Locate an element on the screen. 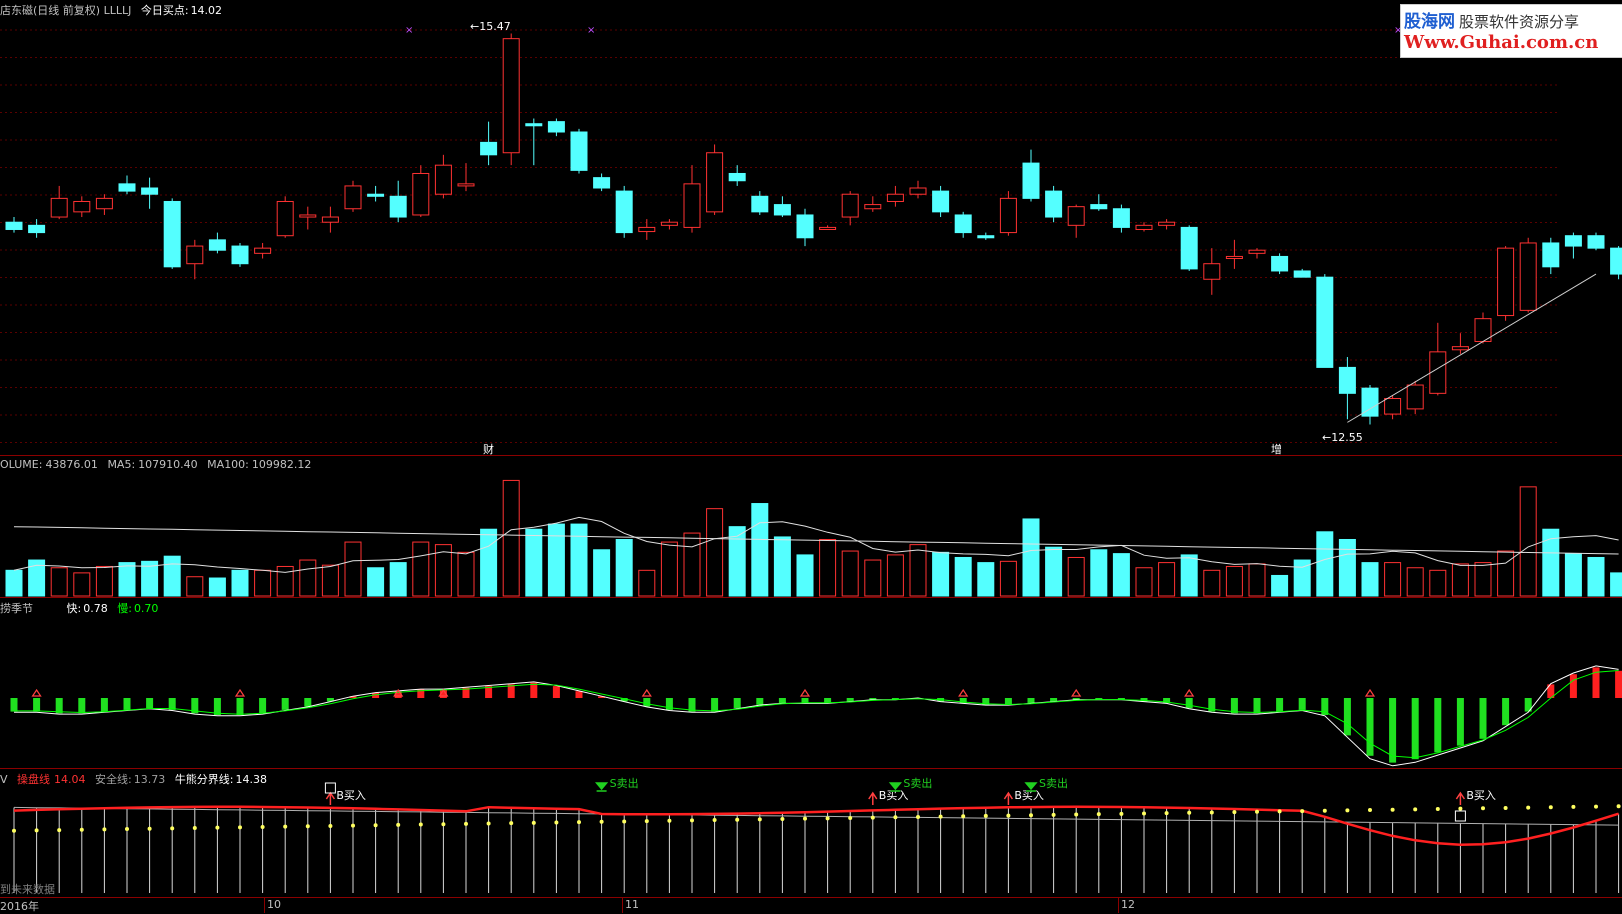 The height and width of the screenshot is (914, 1622). season-up-arrow is located at coordinates (1370, 692).